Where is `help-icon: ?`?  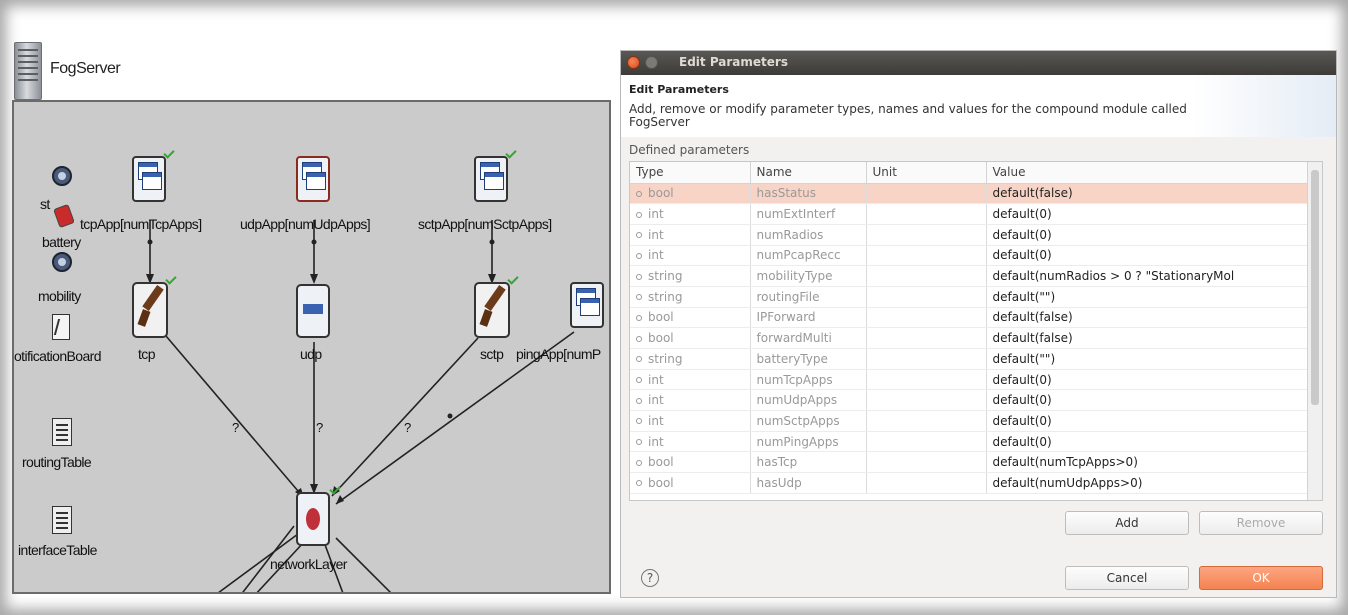 help-icon: ? is located at coordinates (650, 578).